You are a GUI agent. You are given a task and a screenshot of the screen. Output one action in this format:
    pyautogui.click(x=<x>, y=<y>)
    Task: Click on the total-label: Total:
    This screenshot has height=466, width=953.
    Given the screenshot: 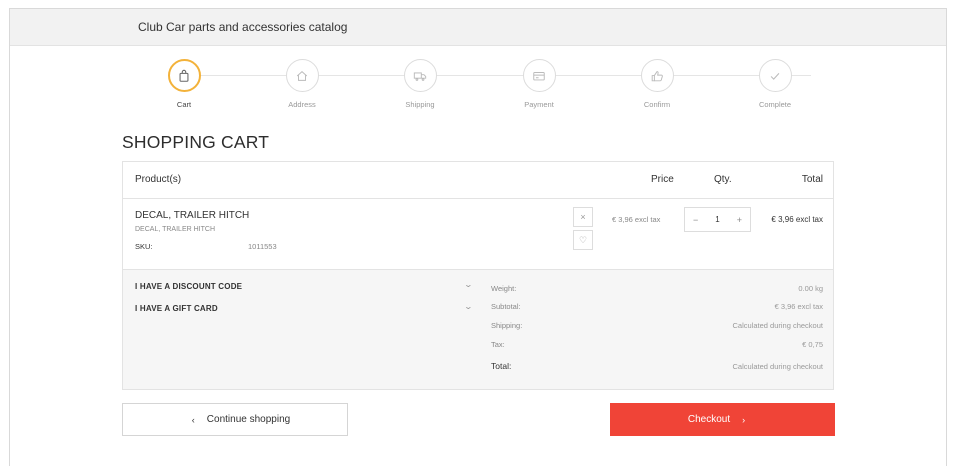 What is the action you would take?
    pyautogui.click(x=501, y=366)
    